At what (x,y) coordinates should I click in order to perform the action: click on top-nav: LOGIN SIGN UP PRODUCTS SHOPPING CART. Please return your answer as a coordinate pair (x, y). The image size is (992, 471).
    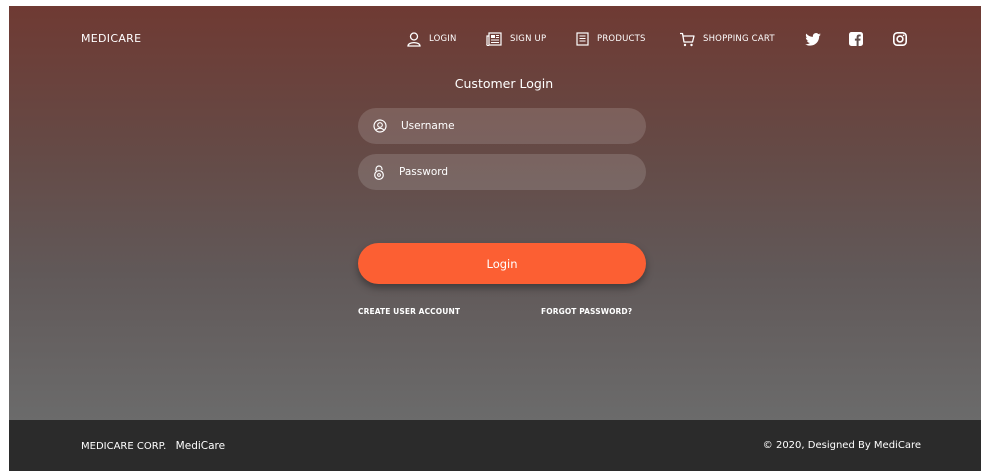
    Looking at the image, I should click on (495, 39).